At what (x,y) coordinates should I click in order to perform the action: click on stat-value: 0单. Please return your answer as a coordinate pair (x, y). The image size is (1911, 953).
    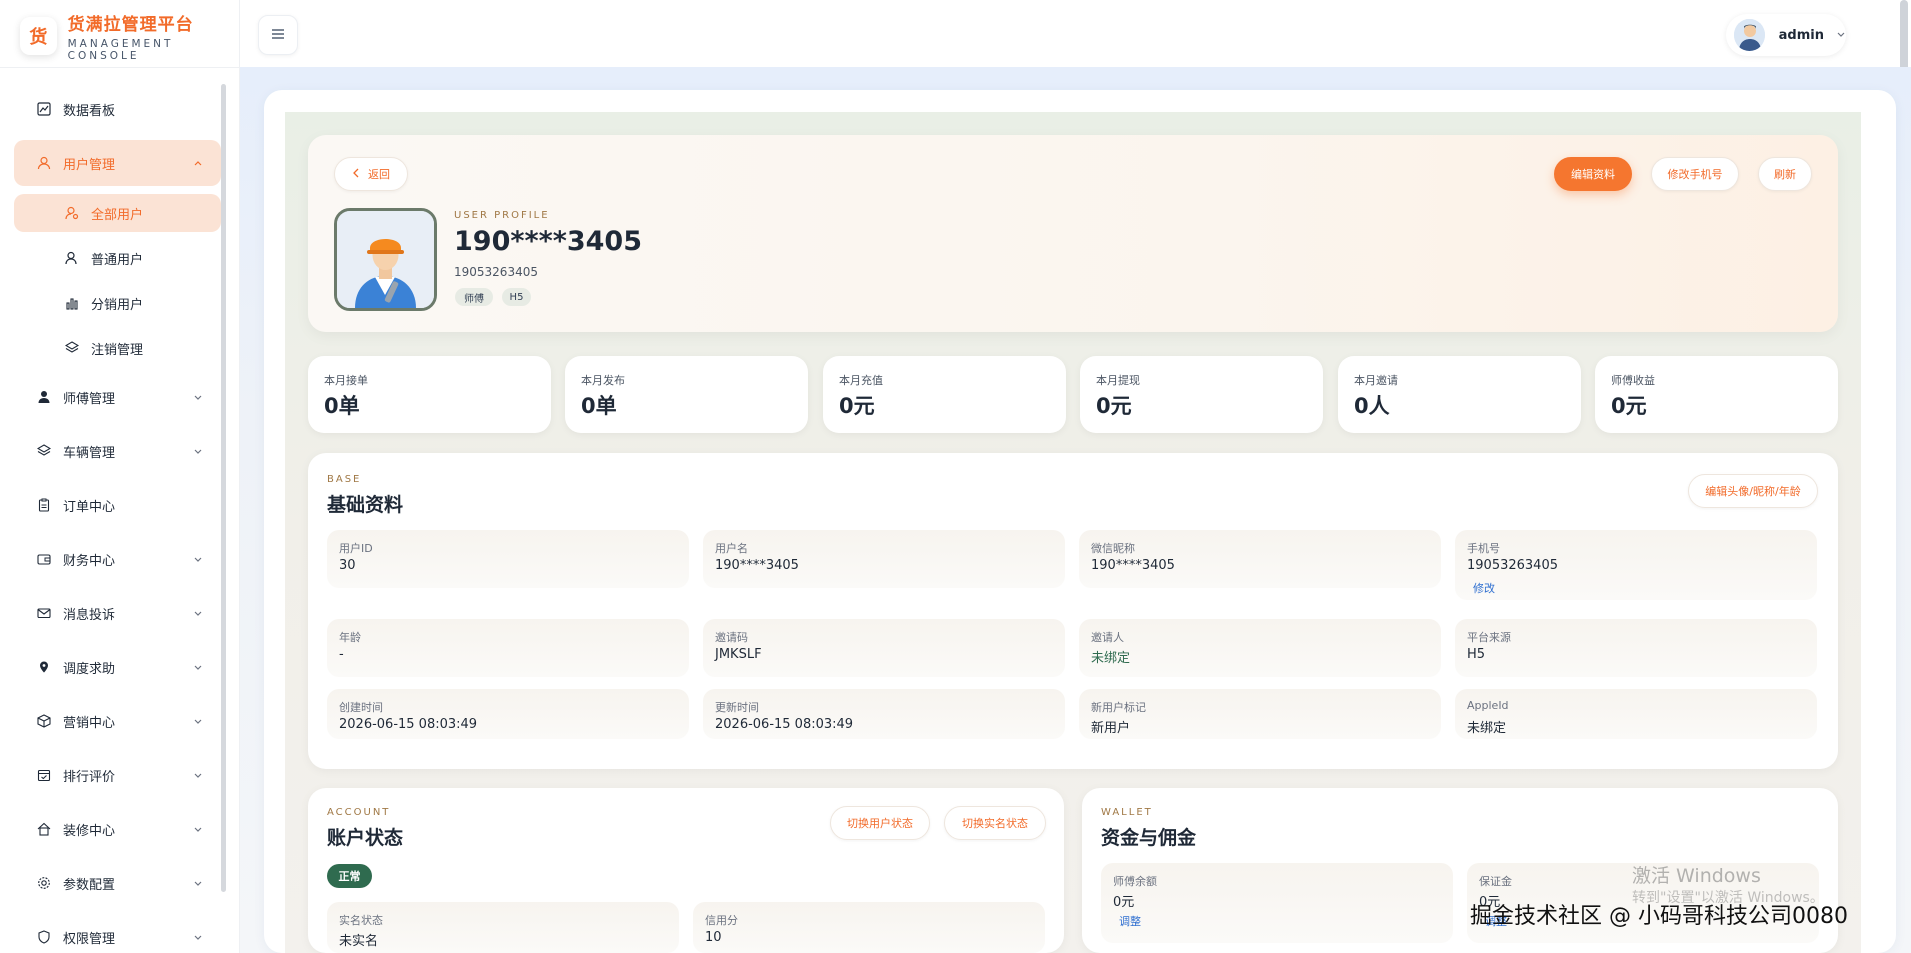
    Looking at the image, I should click on (342, 406).